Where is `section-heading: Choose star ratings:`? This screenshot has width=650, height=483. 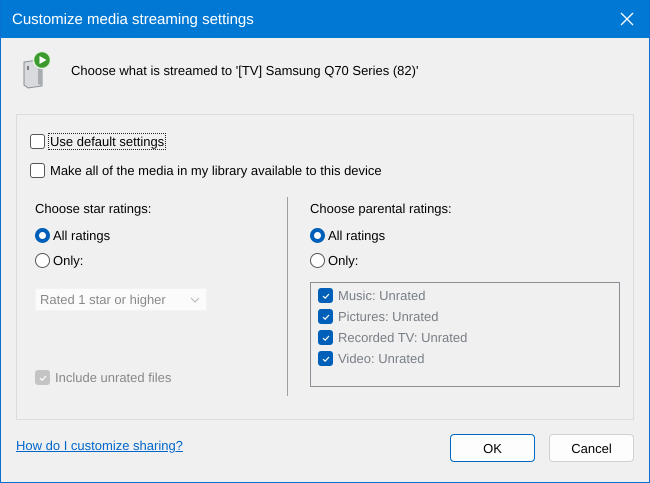
section-heading: Choose star ratings: is located at coordinates (93, 208).